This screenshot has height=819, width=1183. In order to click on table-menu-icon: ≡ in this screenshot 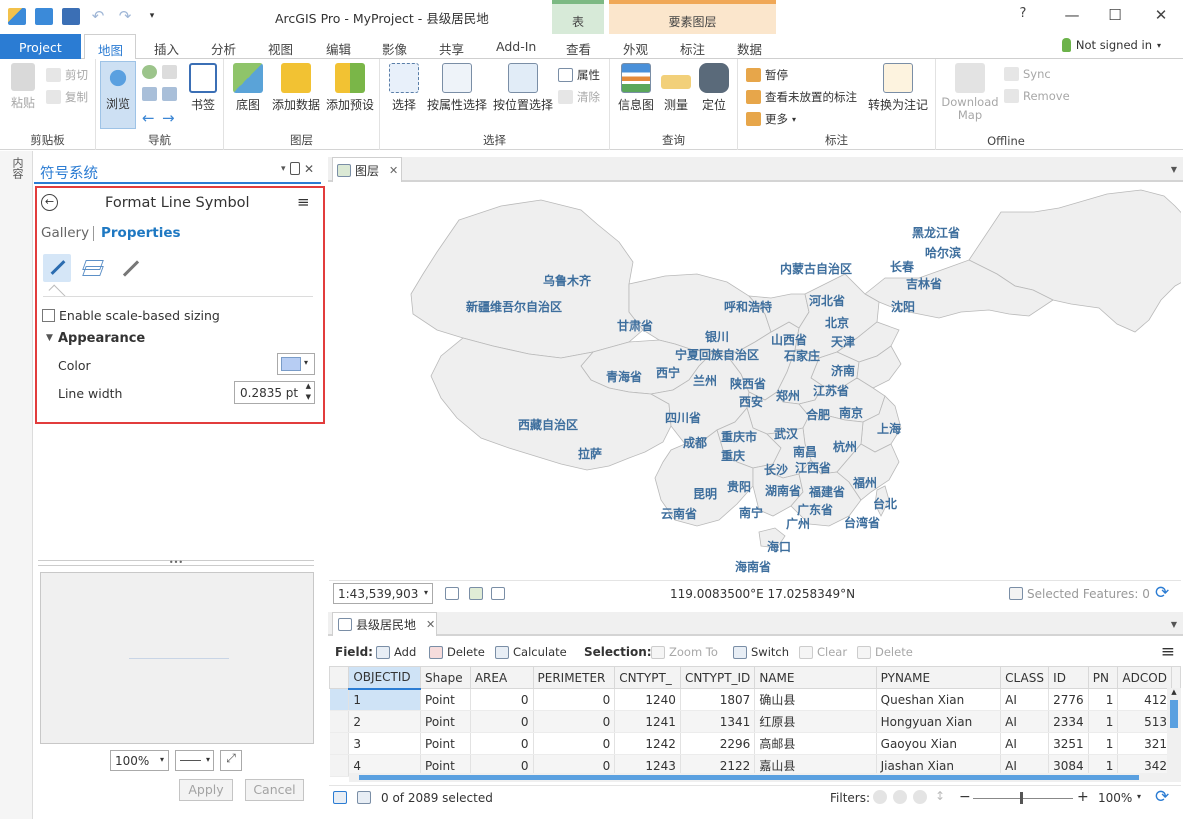, I will do `click(1168, 652)`.